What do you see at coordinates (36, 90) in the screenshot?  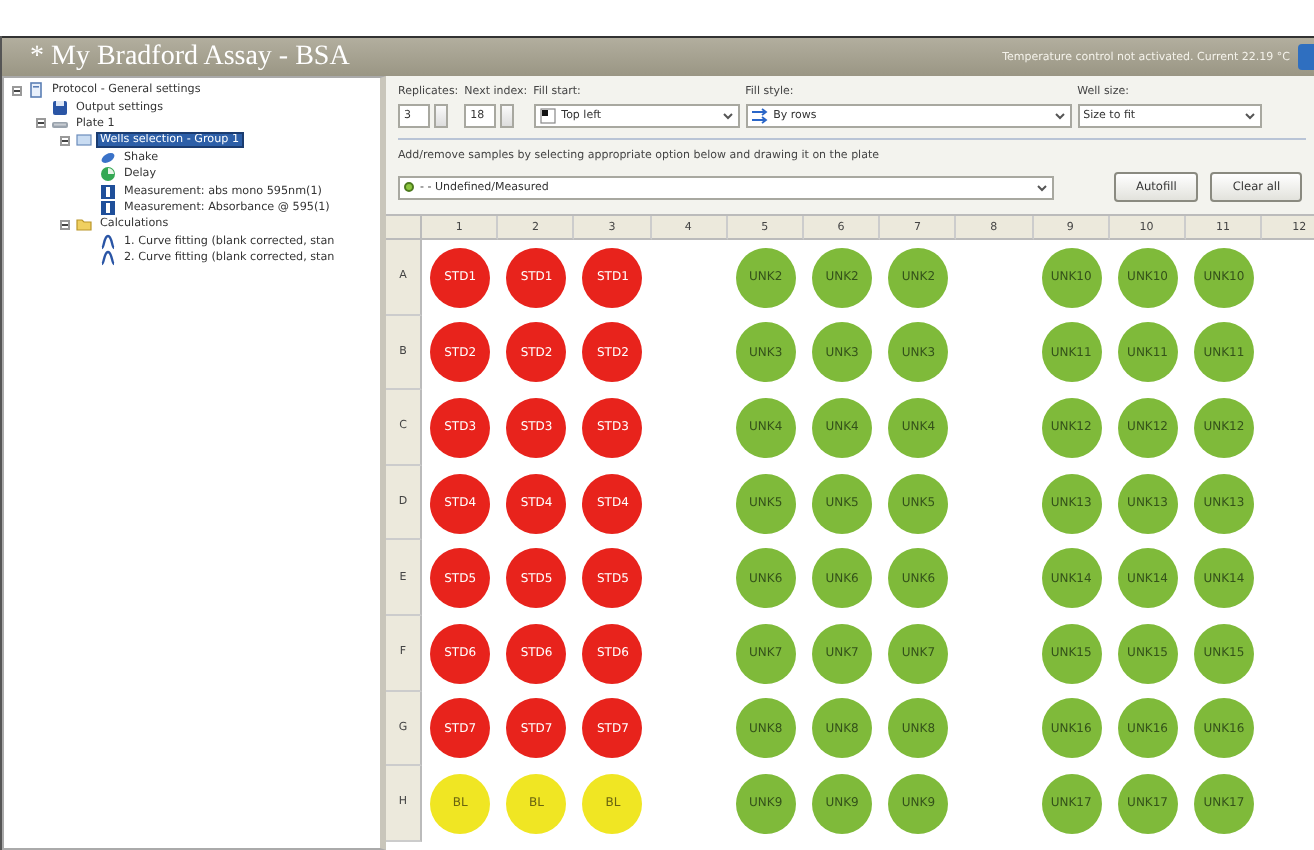 I see `page-icon` at bounding box center [36, 90].